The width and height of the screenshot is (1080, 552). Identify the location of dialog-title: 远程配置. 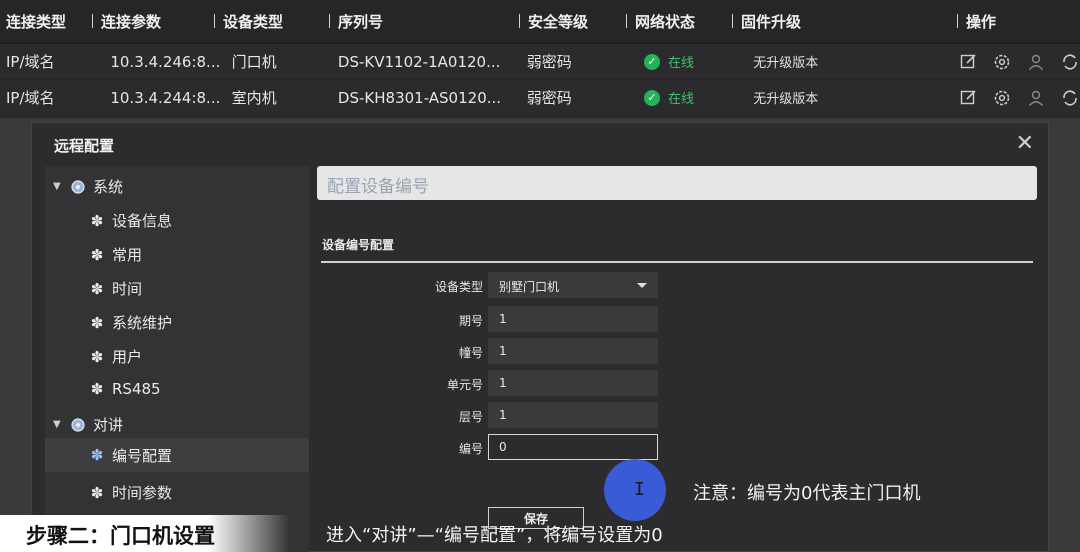
(84, 146).